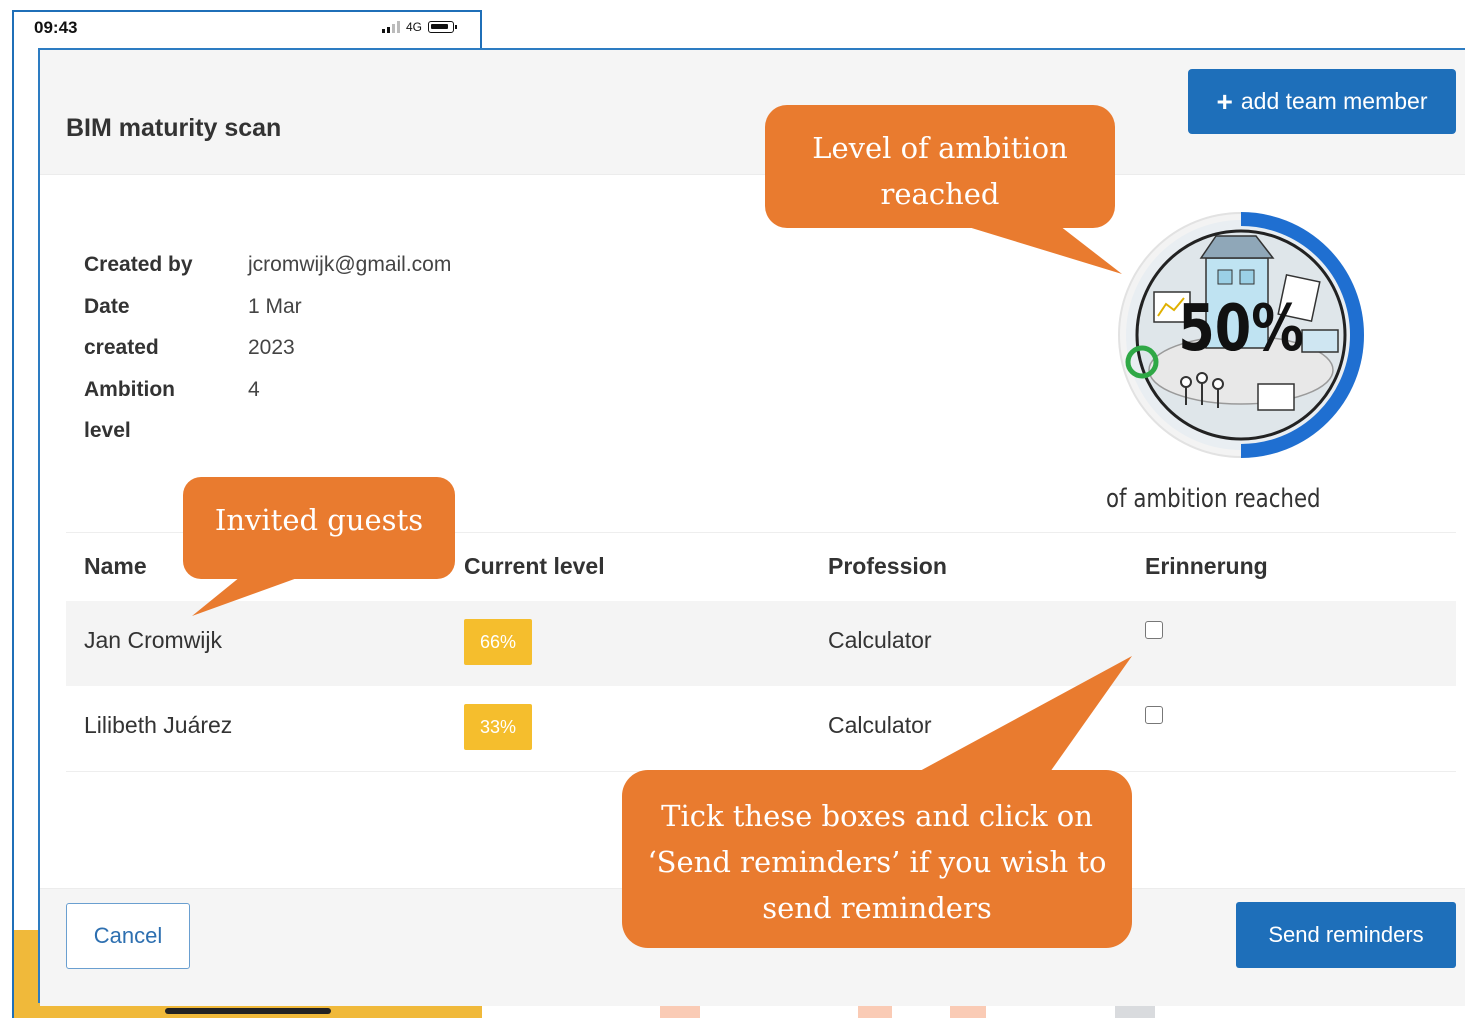 This screenshot has height=1018, width=1465. Describe the element at coordinates (534, 566) in the screenshot. I see `column-current-level: Current level` at that location.